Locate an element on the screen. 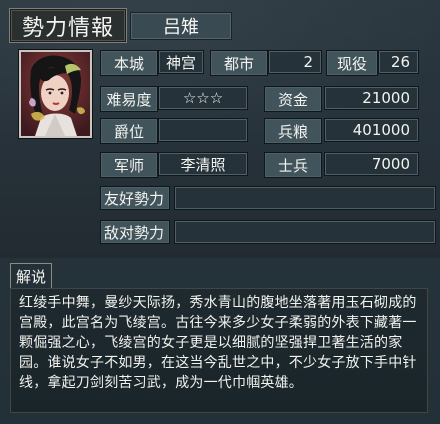 This screenshot has height=424, width=440. food-label: 兵粮 is located at coordinates (293, 131).